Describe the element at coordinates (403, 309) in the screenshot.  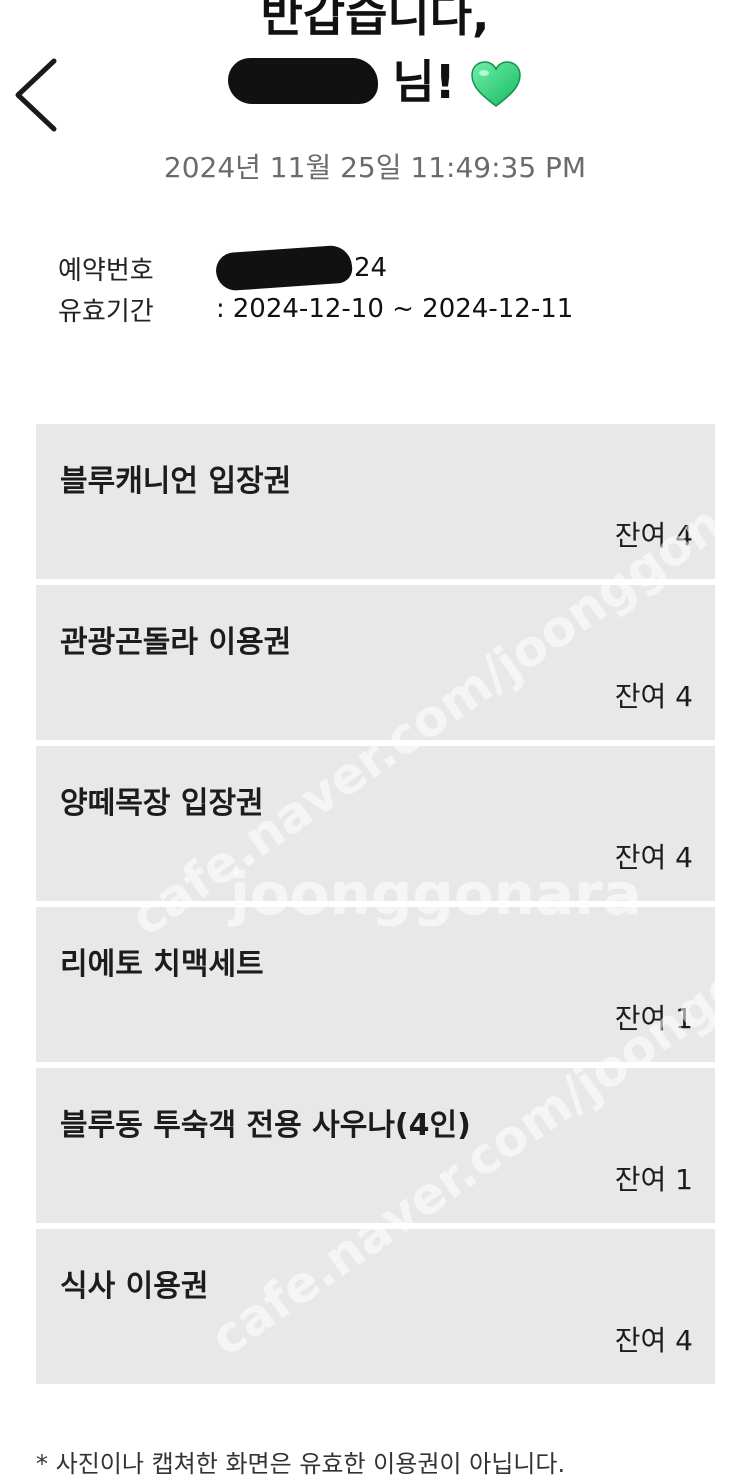
I see `validity-dates: 2024-12-10 ~ 2024-12-11` at that location.